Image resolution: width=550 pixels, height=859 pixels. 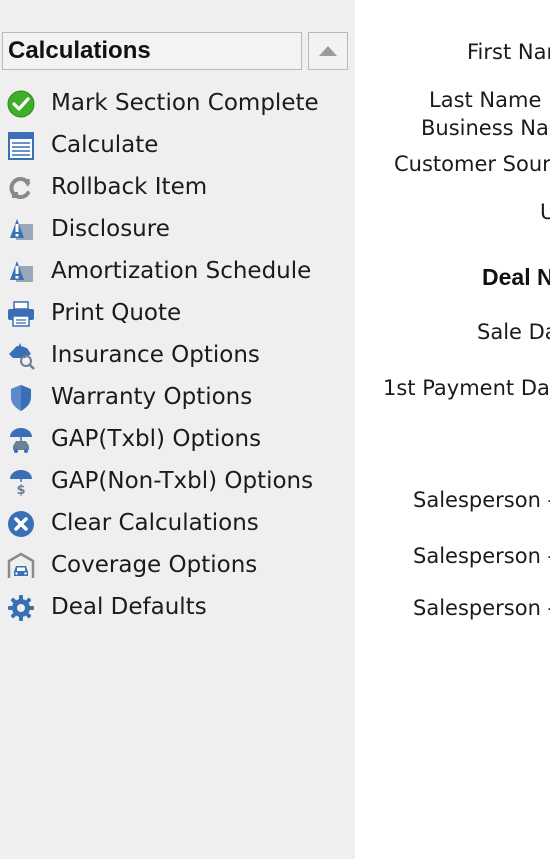 I want to click on menu-item-print-quote: Print Quote, so click(x=175, y=313).